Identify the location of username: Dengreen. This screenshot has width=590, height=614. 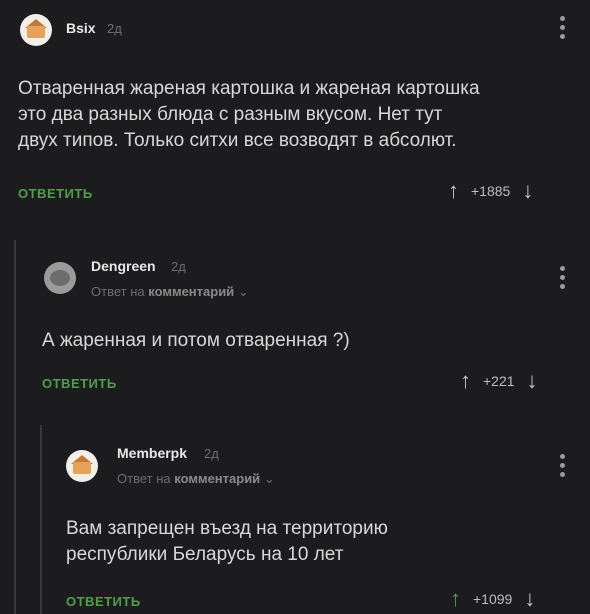
(123, 266).